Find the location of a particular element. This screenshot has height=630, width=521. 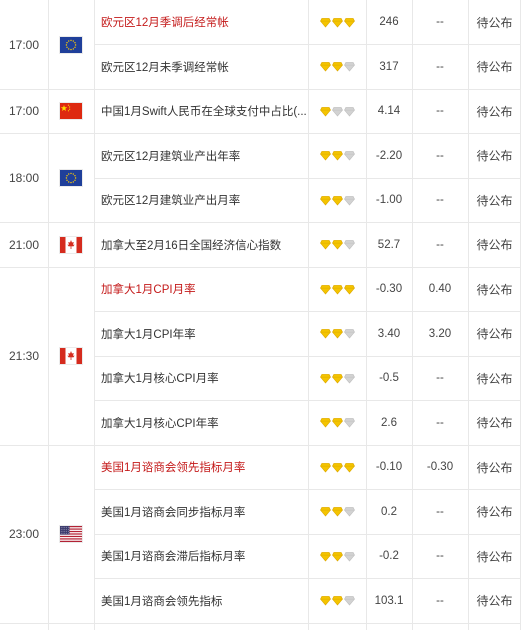

forecast-value: -0.30 is located at coordinates (440, 467).